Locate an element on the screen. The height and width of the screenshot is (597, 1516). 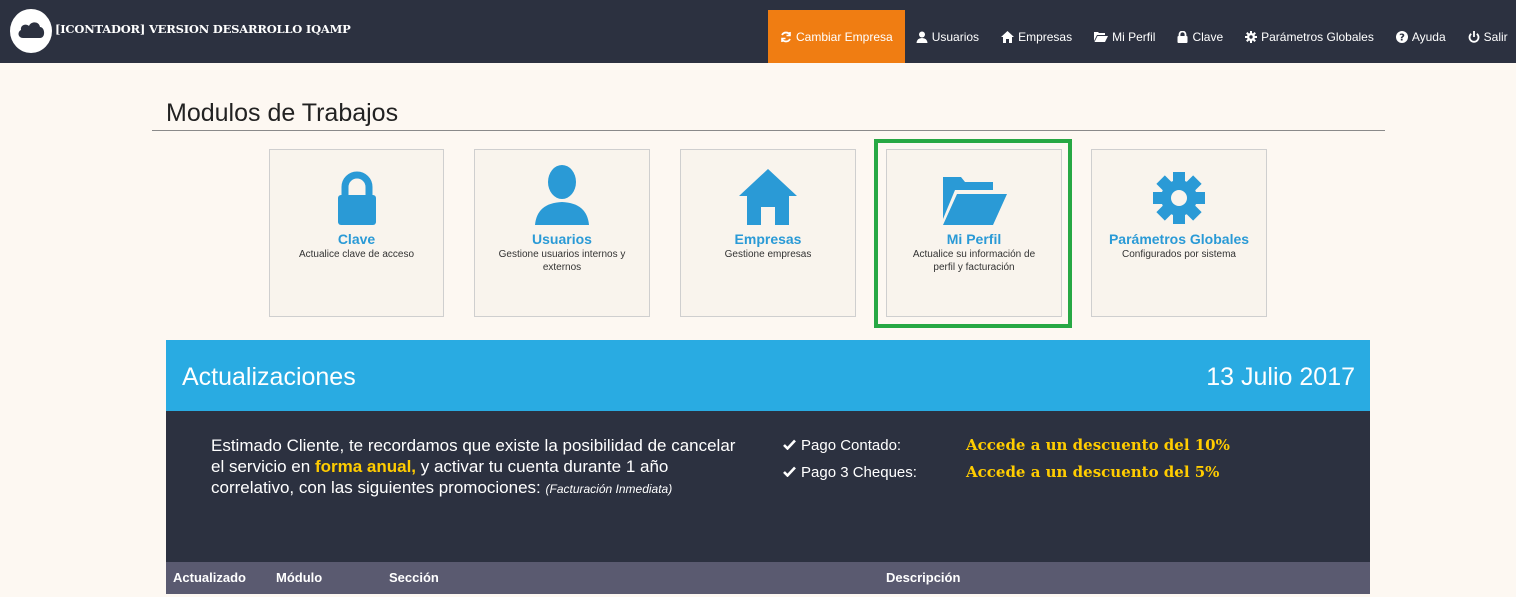
power-icon is located at coordinates (1474, 36).